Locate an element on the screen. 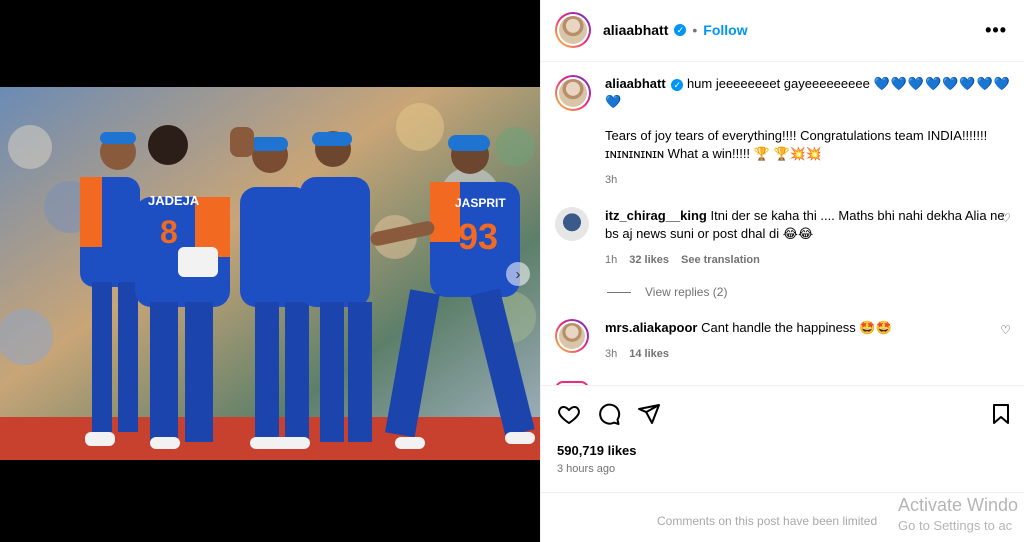 This screenshot has width=1024, height=542. svg-text: 93 is located at coordinates (478, 236).